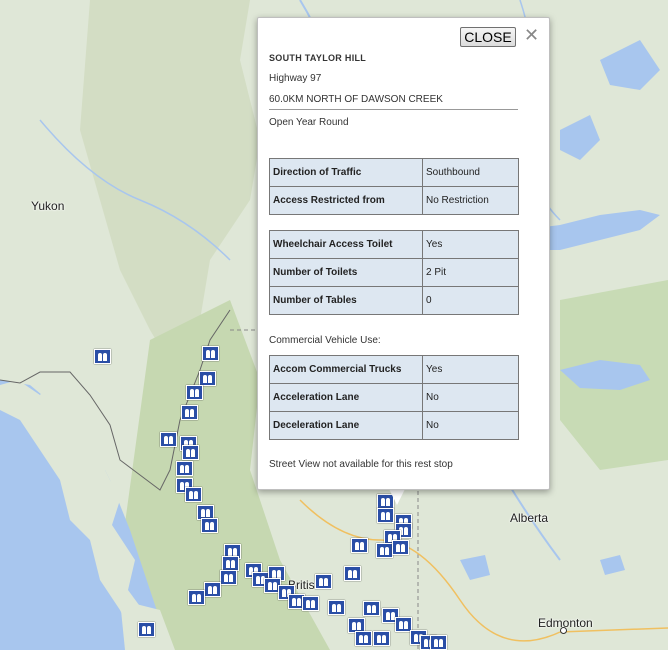 Image resolution: width=668 pixels, height=650 pixels. Describe the element at coordinates (48, 206) in the screenshot. I see `label-yukon: Yukon` at that location.